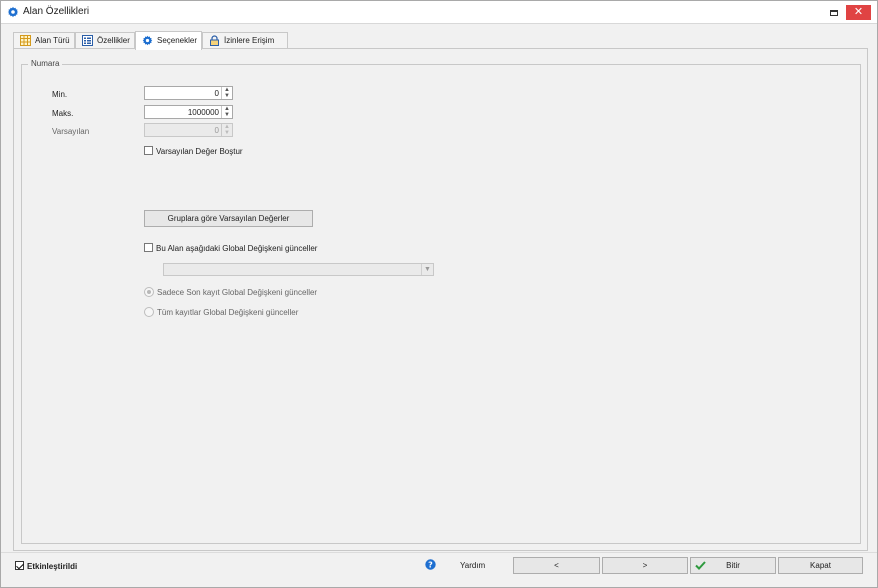 This screenshot has width=878, height=588. What do you see at coordinates (19, 565) in the screenshot?
I see `enabled-checkbox` at bounding box center [19, 565].